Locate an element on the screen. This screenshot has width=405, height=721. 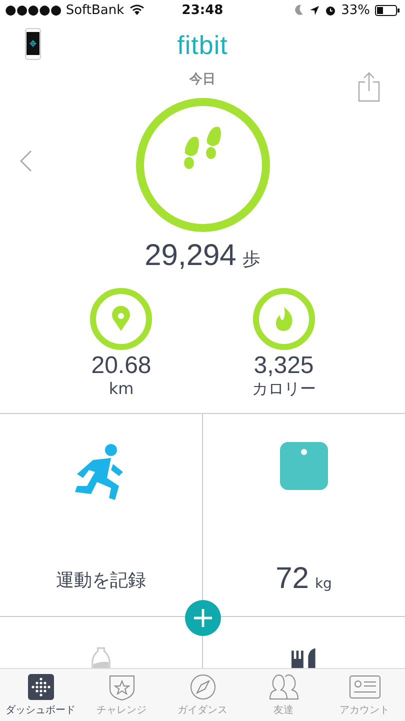
moon-icon is located at coordinates (299, 10).